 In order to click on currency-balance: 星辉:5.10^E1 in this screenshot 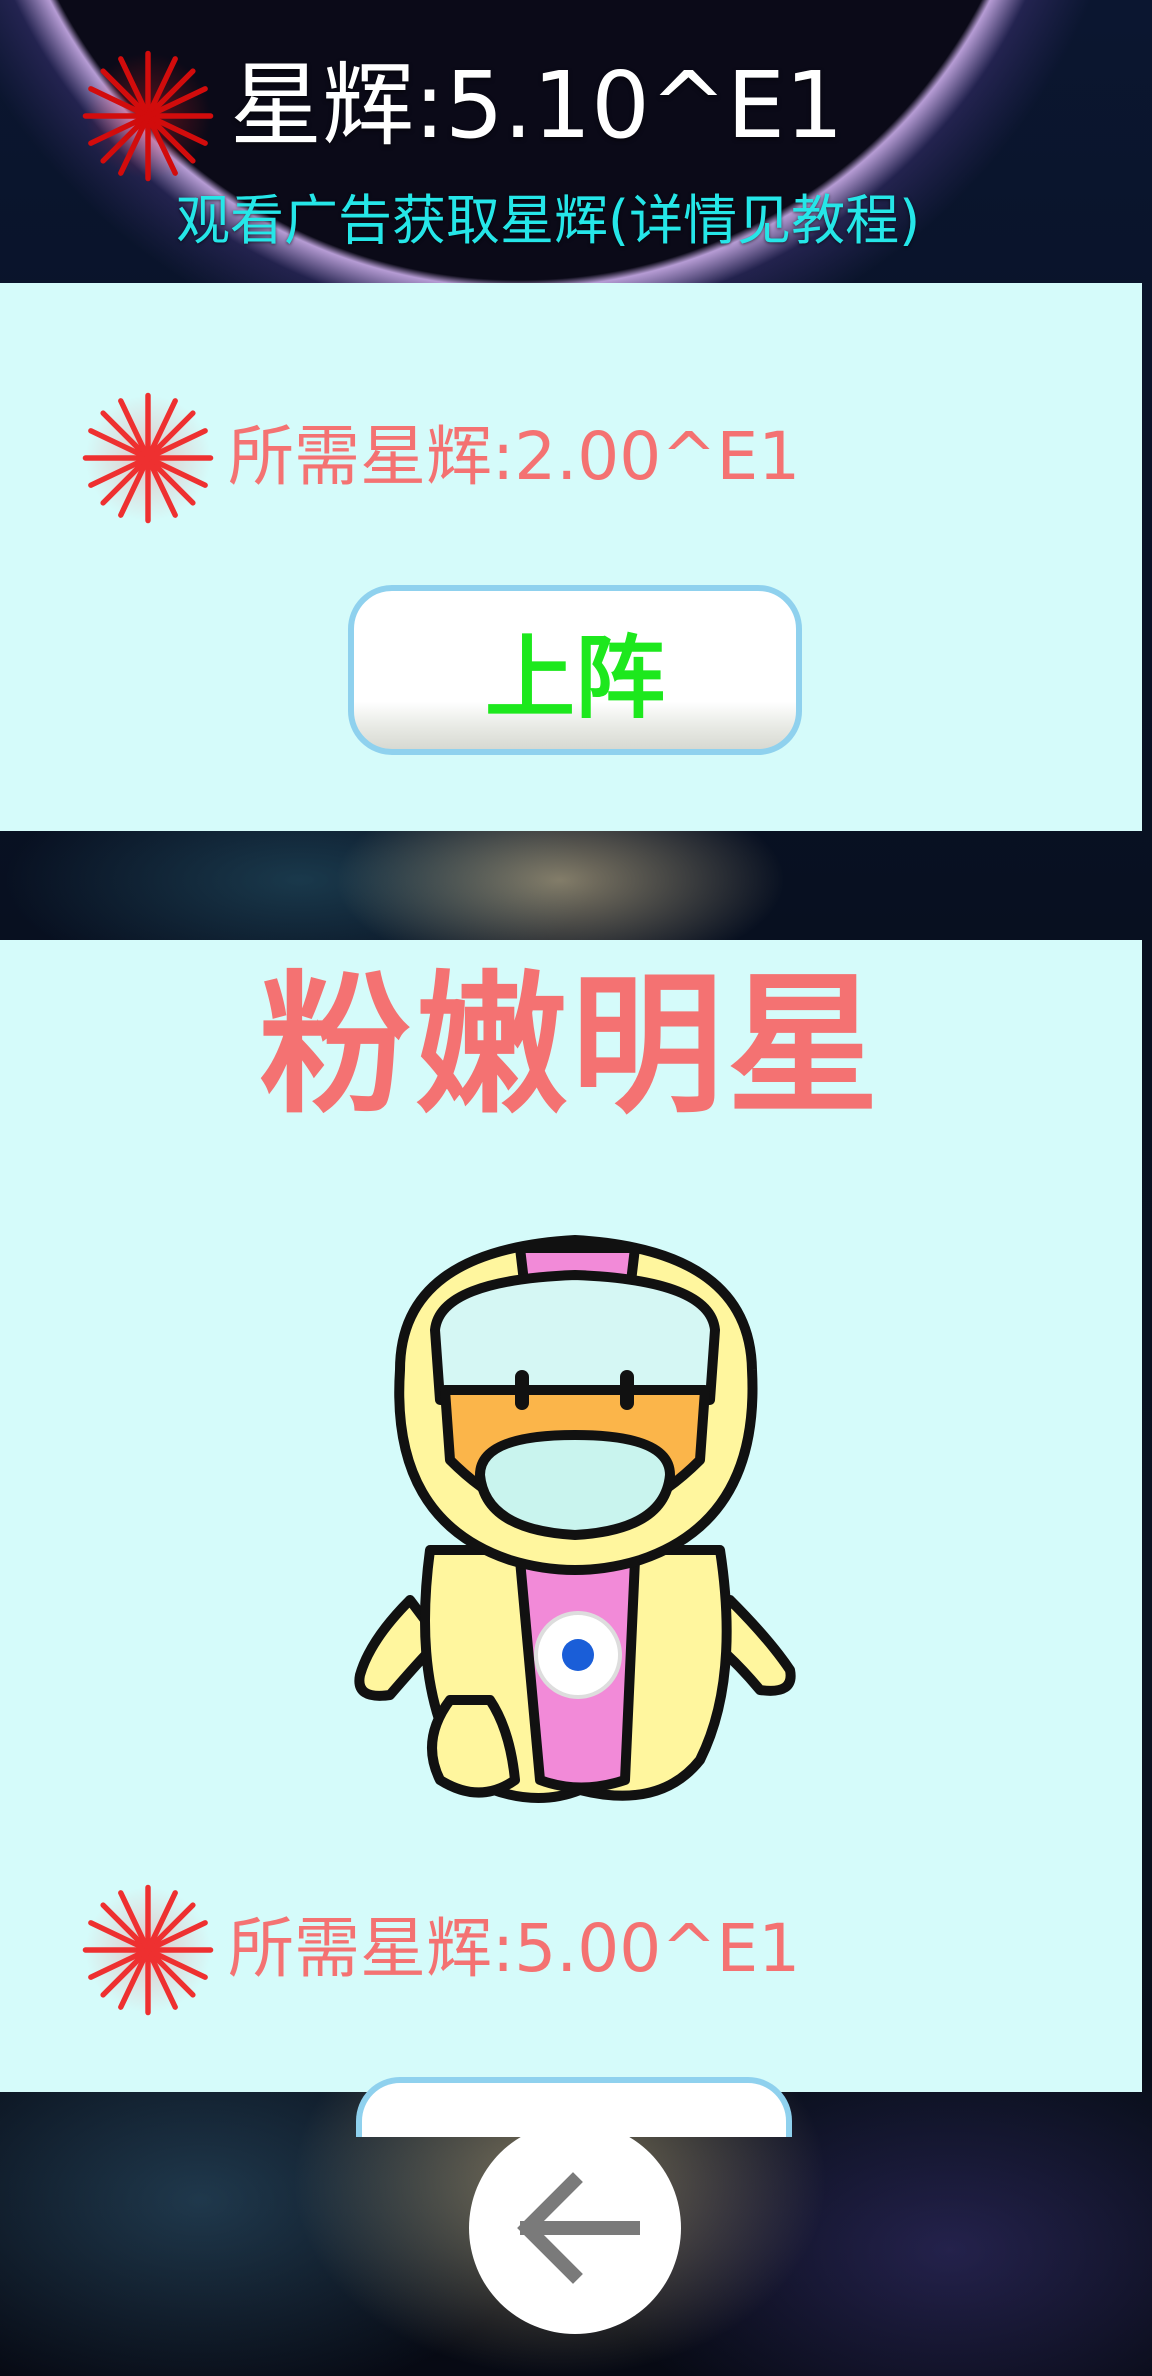, I will do `click(537, 105)`.